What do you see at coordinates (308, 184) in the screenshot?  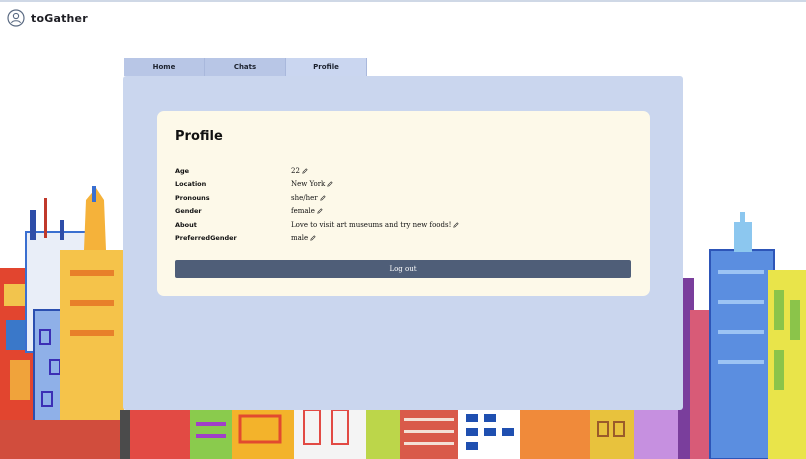 I see `field-value-text: New York` at bounding box center [308, 184].